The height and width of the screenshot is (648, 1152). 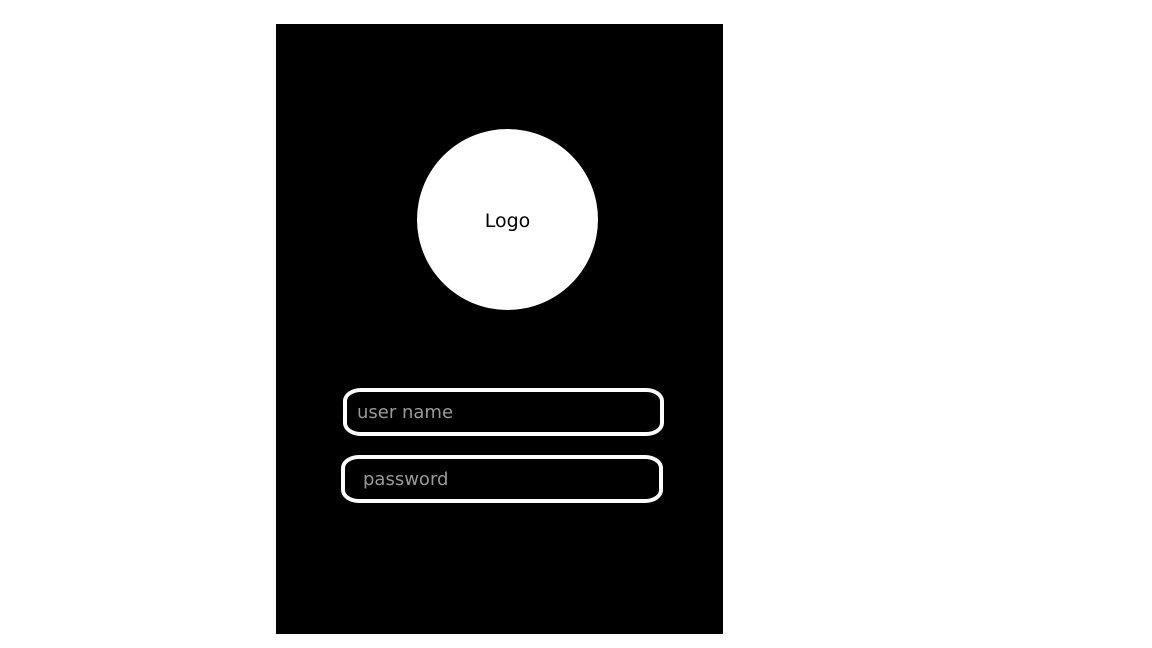 I want to click on username-input, so click(x=503, y=412).